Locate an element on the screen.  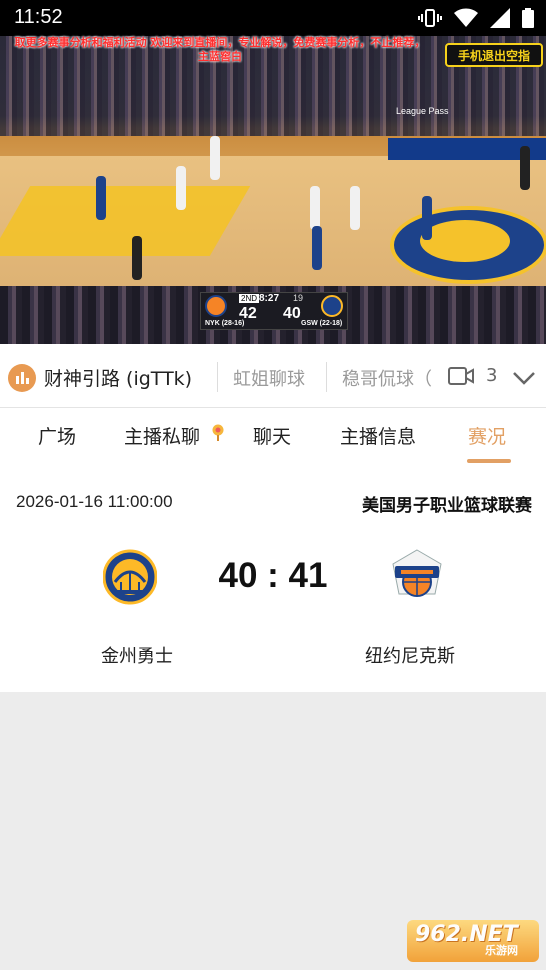
video-paint is located at coordinates (125, 221).